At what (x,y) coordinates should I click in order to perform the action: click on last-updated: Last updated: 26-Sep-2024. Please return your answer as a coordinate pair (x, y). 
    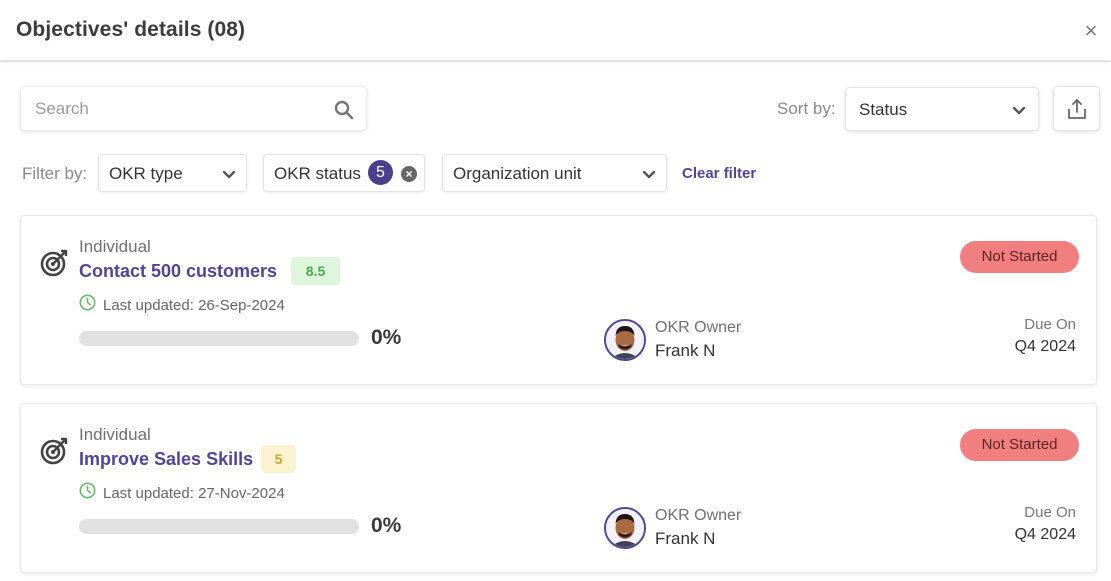
    Looking at the image, I should click on (194, 305).